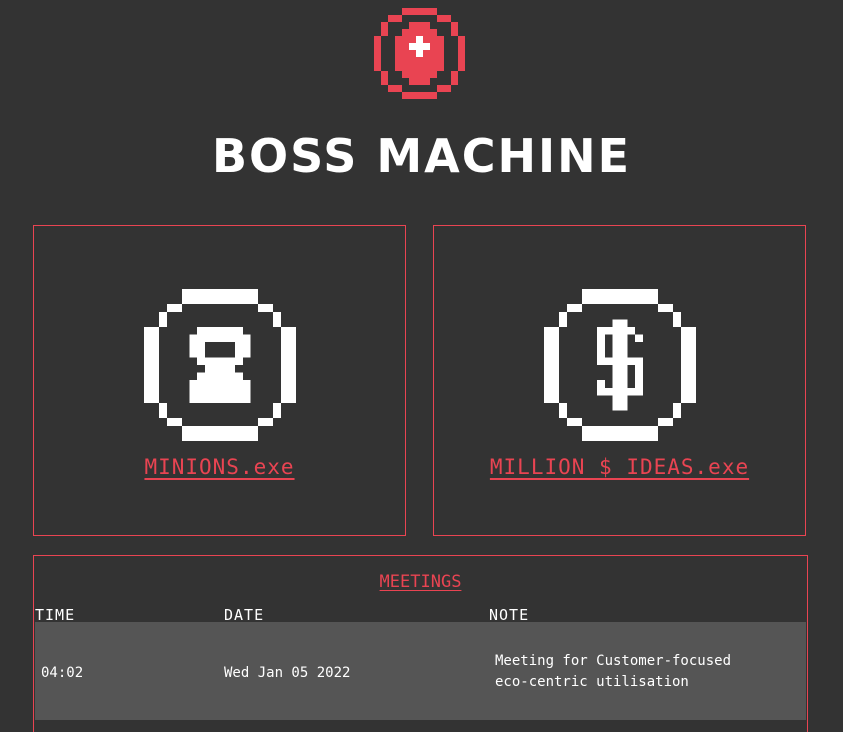  I want to click on meetings-link: MEETINGS, so click(420, 582).